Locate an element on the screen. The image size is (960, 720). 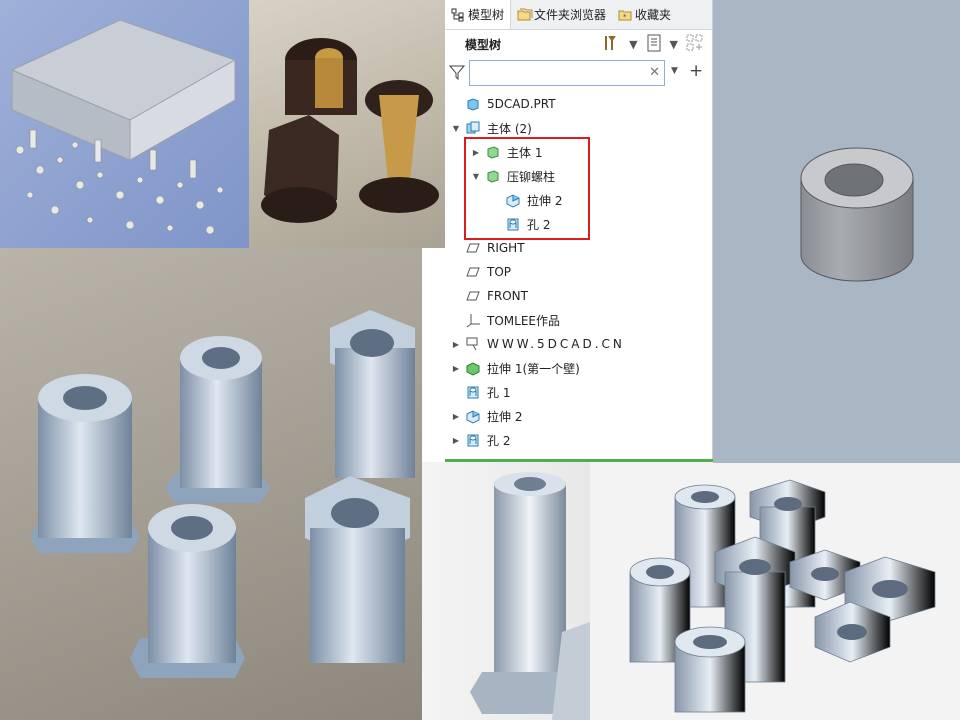
tree-item-label: FRONT is located at coordinates (507, 296).